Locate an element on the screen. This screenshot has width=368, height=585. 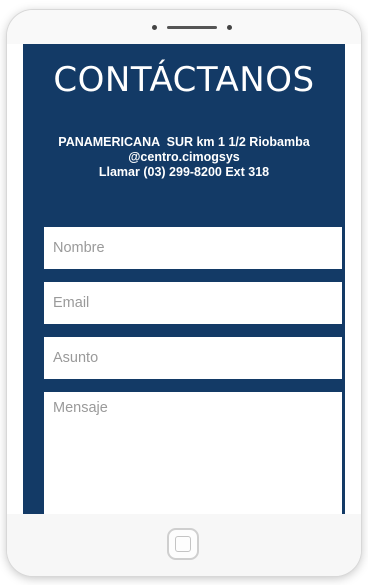
address-text: PANAMERICANA SUR km 1 1/2 Riobamba is located at coordinates (184, 142).